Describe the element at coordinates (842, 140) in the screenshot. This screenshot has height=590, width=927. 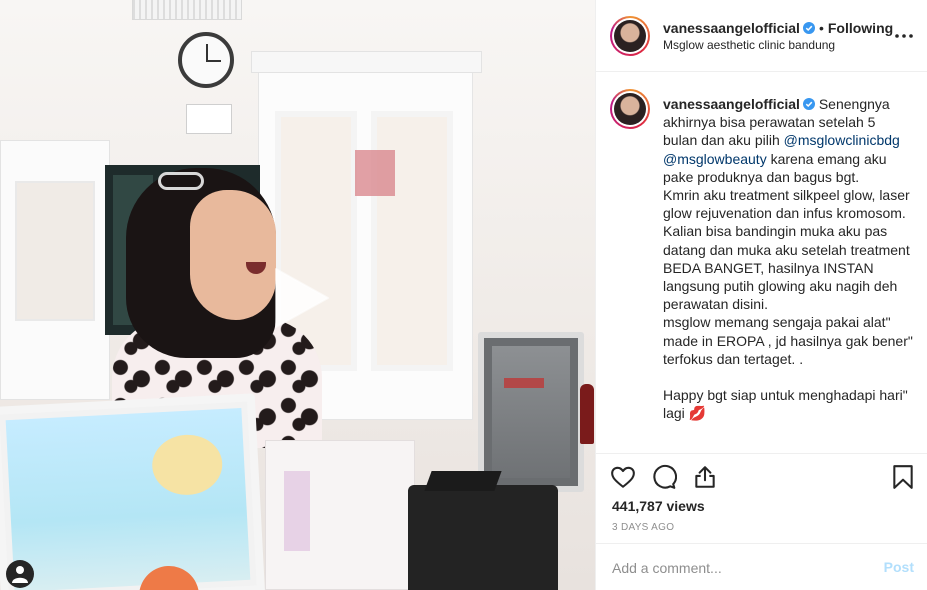
I see `mention-msglowclinicbdg: @msglowclinicbdg` at that location.